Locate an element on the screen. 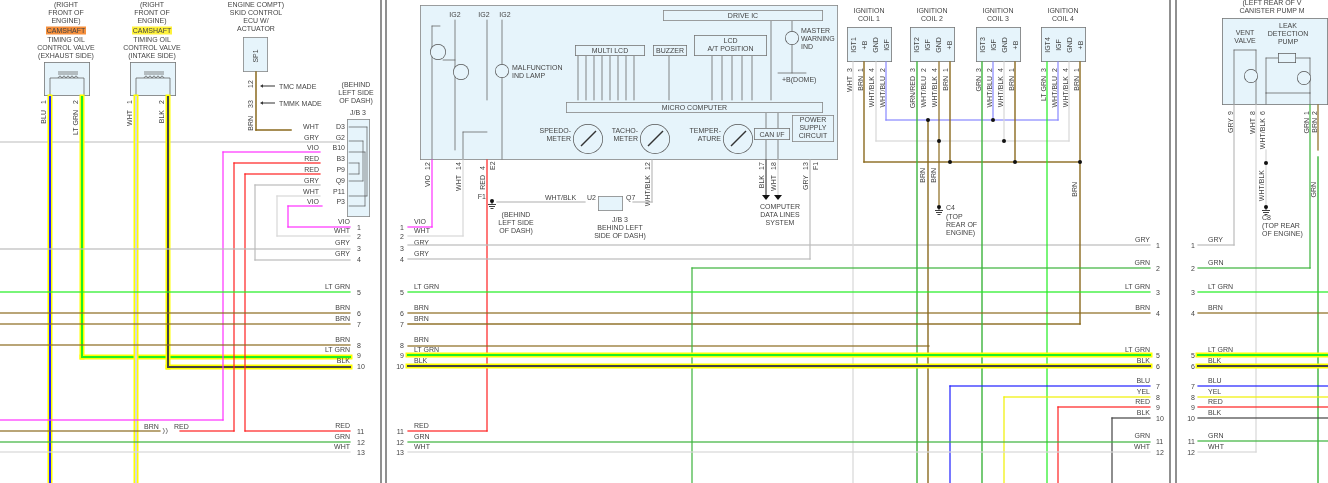 Image resolution: width=1328 pixels, height=483 pixels. wire is located at coordinates (1318, 127).